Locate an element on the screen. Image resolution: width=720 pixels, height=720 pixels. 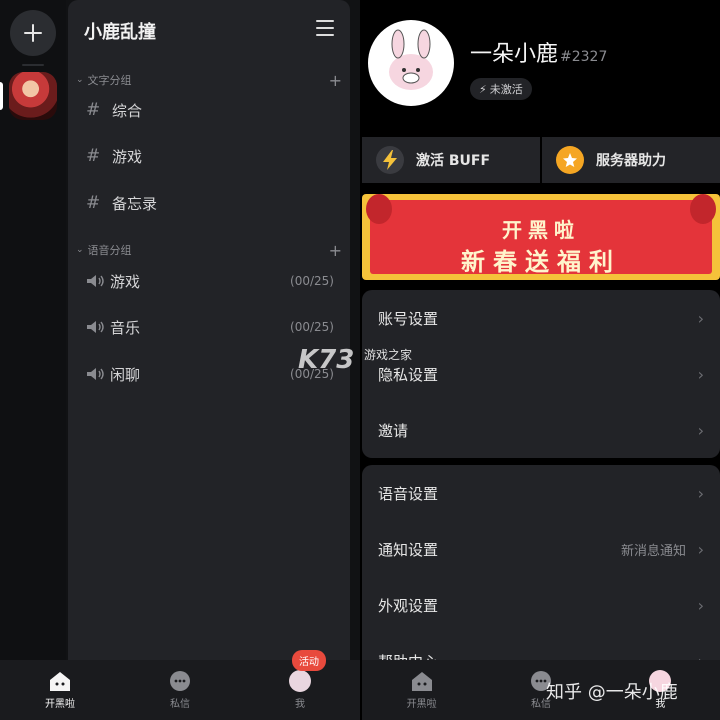
server-rail is located at coordinates (33, 330).